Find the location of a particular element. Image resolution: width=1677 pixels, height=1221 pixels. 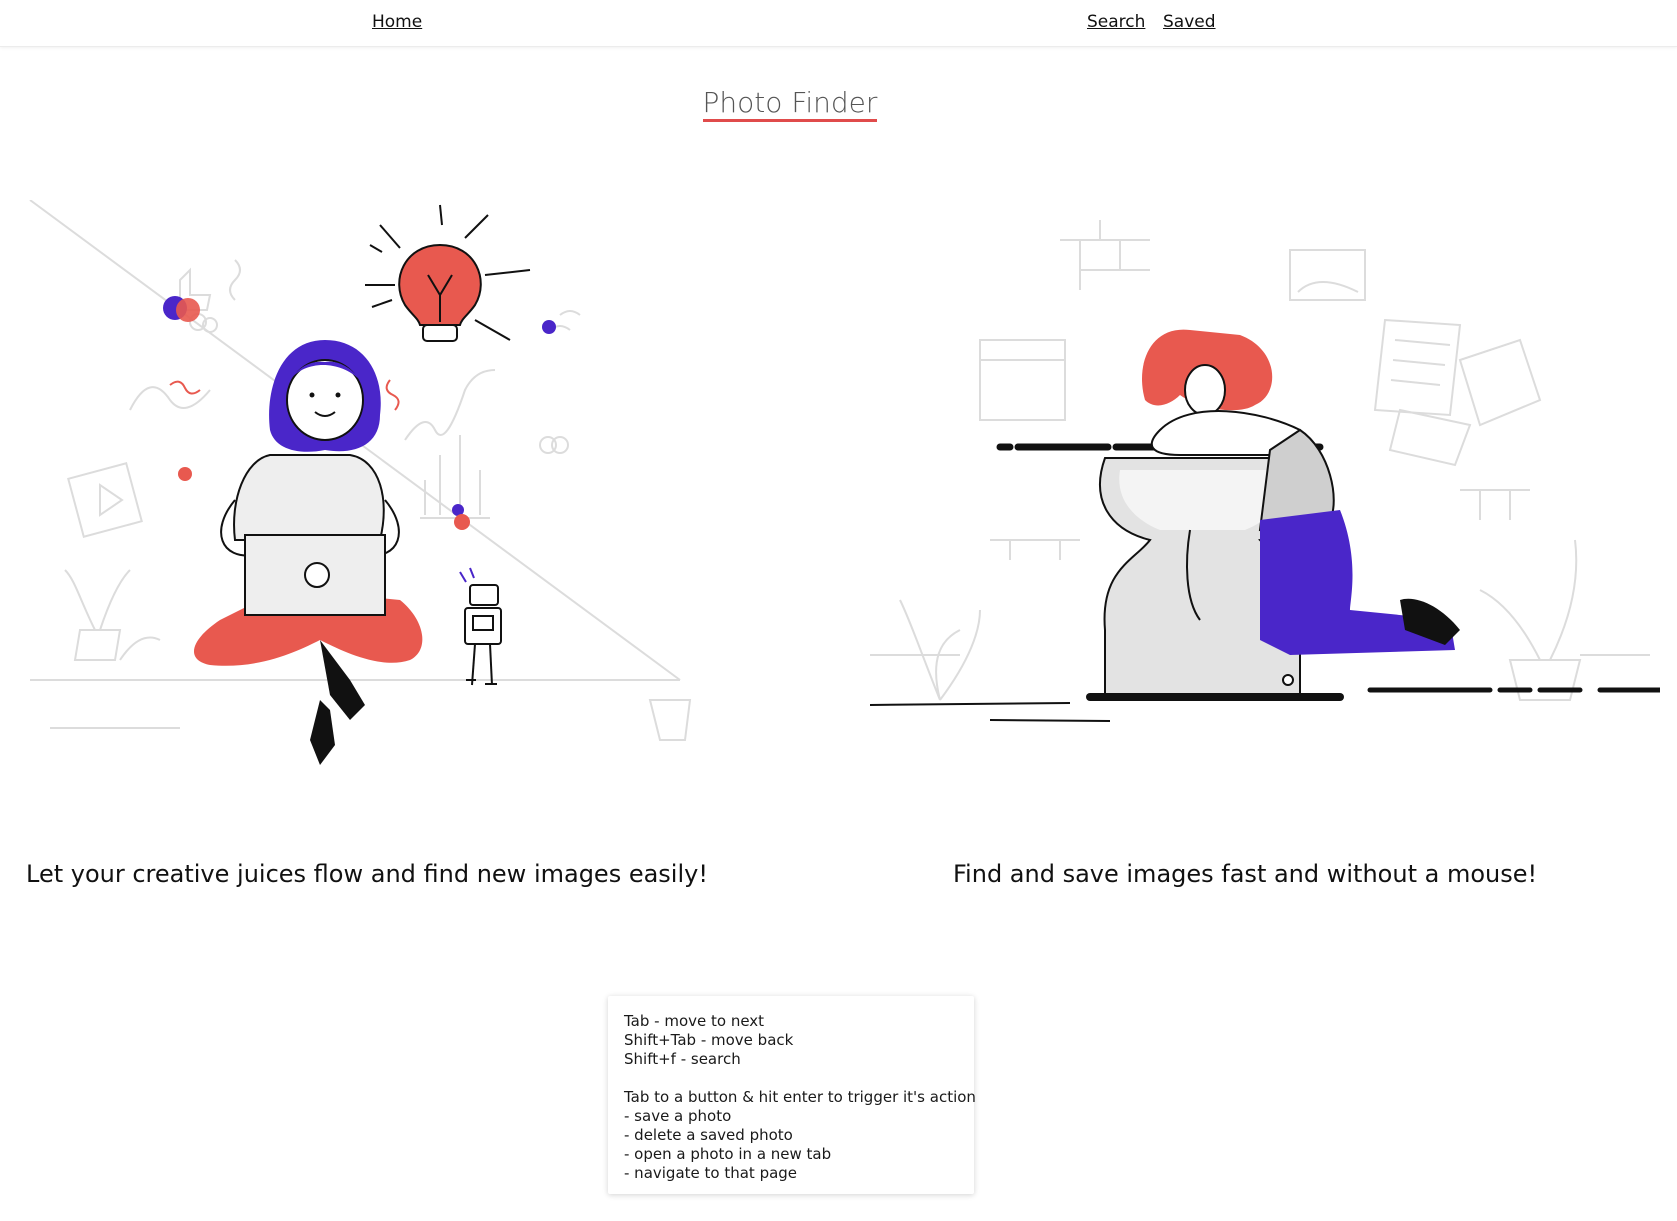

help-key-search: Shift+f - search is located at coordinates (682, 1059).